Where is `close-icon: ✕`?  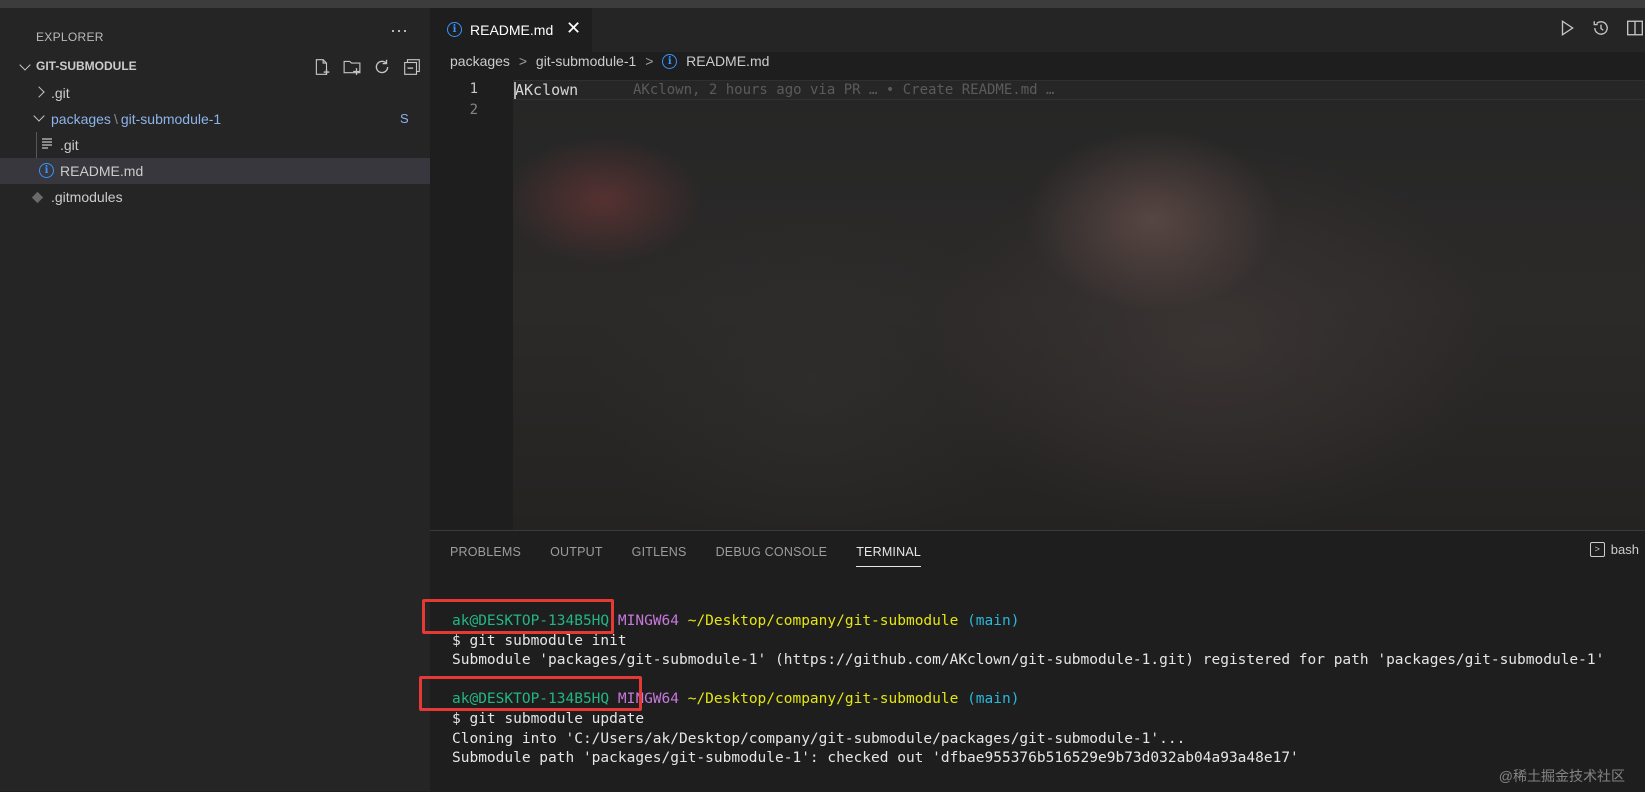
close-icon: ✕ is located at coordinates (573, 28).